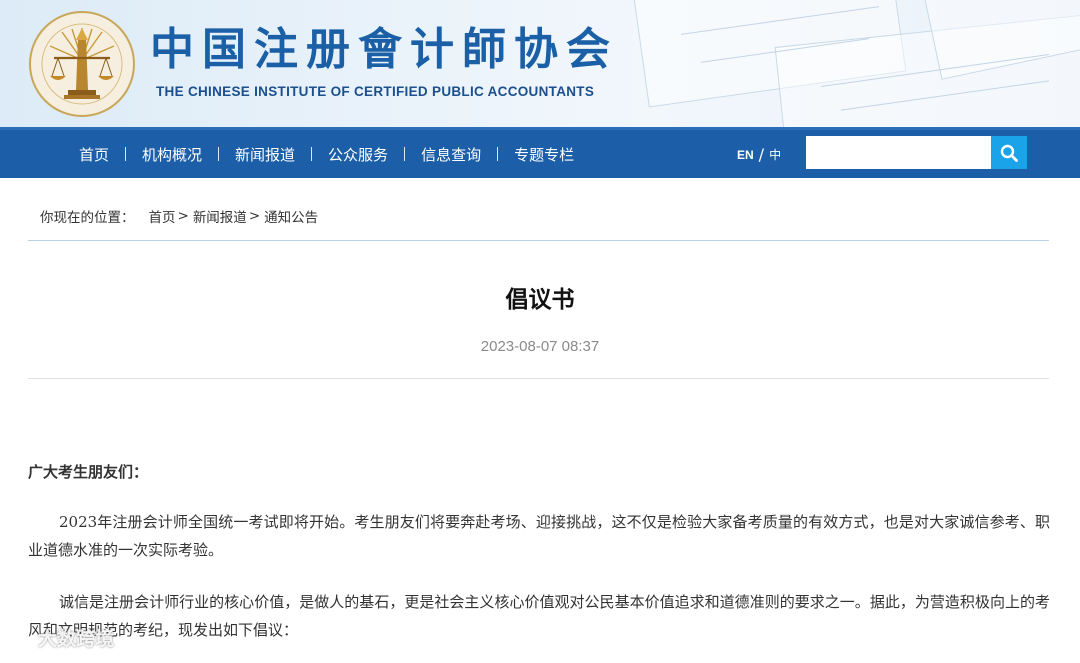  What do you see at coordinates (538, 378) in the screenshot?
I see `article-divider` at bounding box center [538, 378].